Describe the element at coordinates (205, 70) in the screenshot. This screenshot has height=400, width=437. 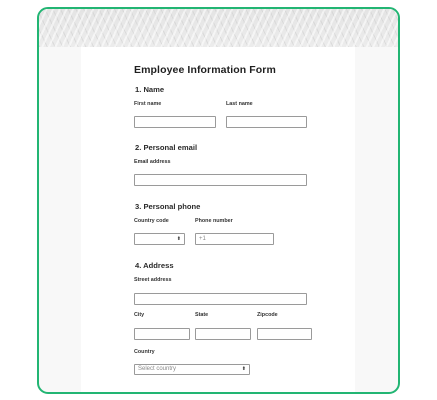
I see `form-title: Employee Information Form` at that location.